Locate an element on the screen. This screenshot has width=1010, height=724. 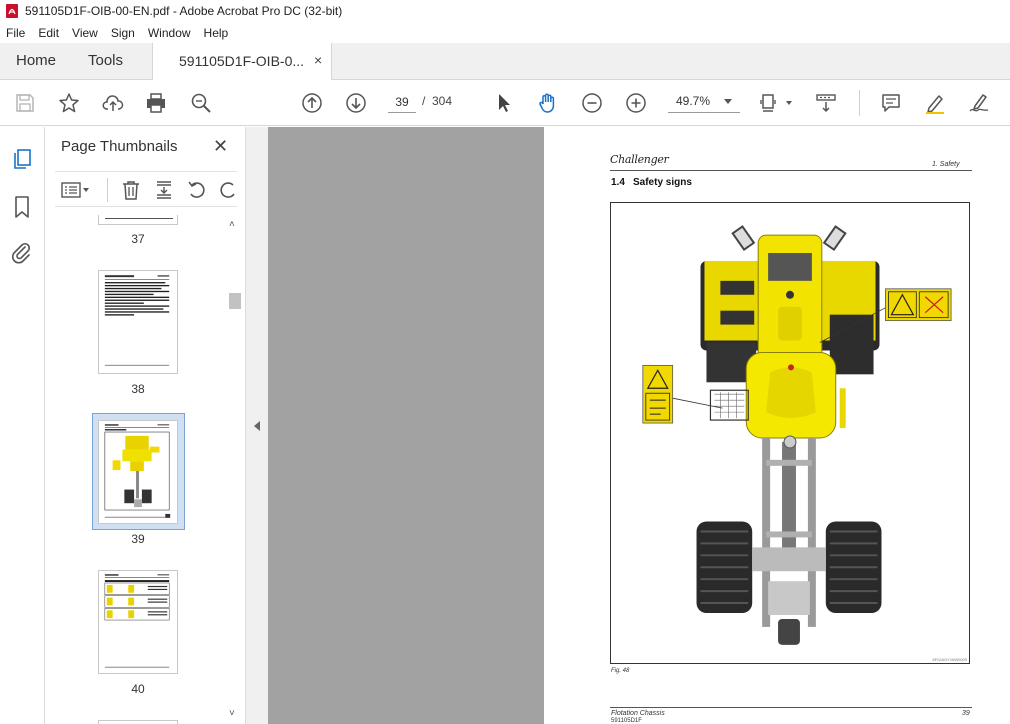
figure-caption: Fig. 48 is located at coordinates (620, 671).